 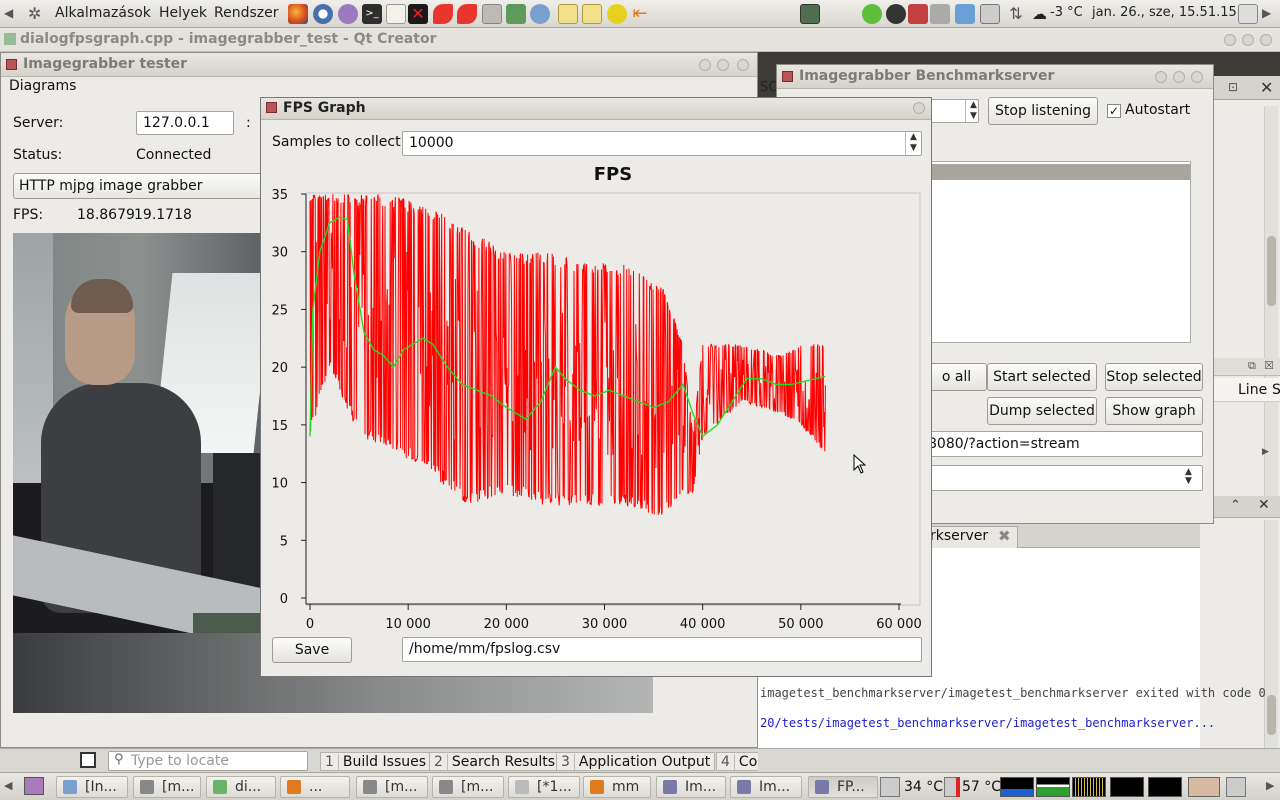 What do you see at coordinates (1264, 505) in the screenshot?
I see `close-output-icon: ✕` at bounding box center [1264, 505].